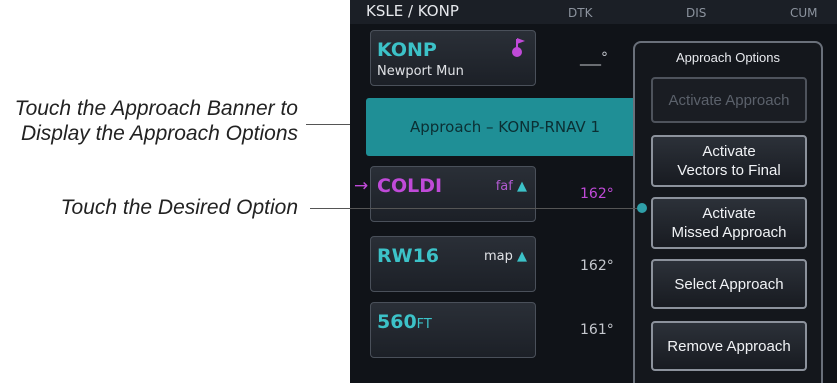 The height and width of the screenshot is (383, 837). Describe the element at coordinates (420, 71) in the screenshot. I see `destination-name: Newport Mun` at that location.